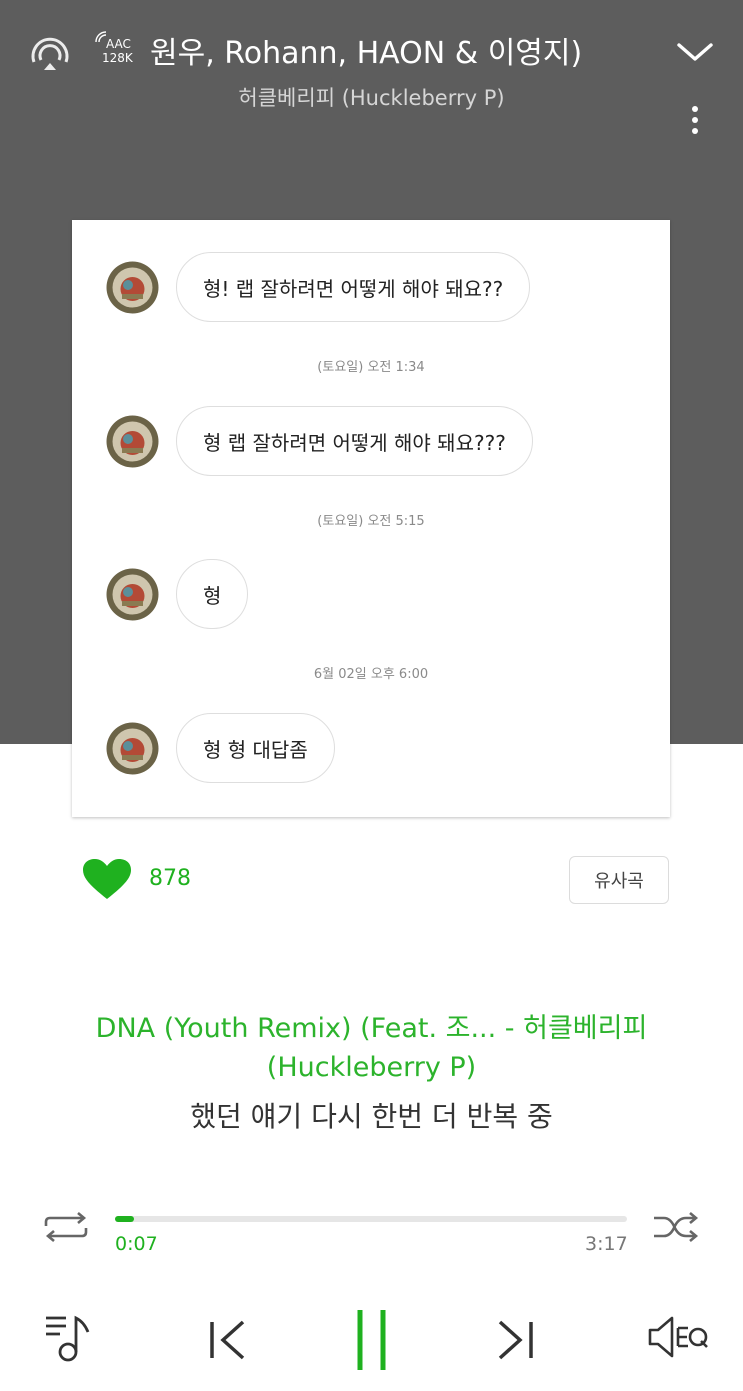  What do you see at coordinates (371, 367) in the screenshot?
I see `chat-timestamp: (토요일) 오전 1:34` at bounding box center [371, 367].